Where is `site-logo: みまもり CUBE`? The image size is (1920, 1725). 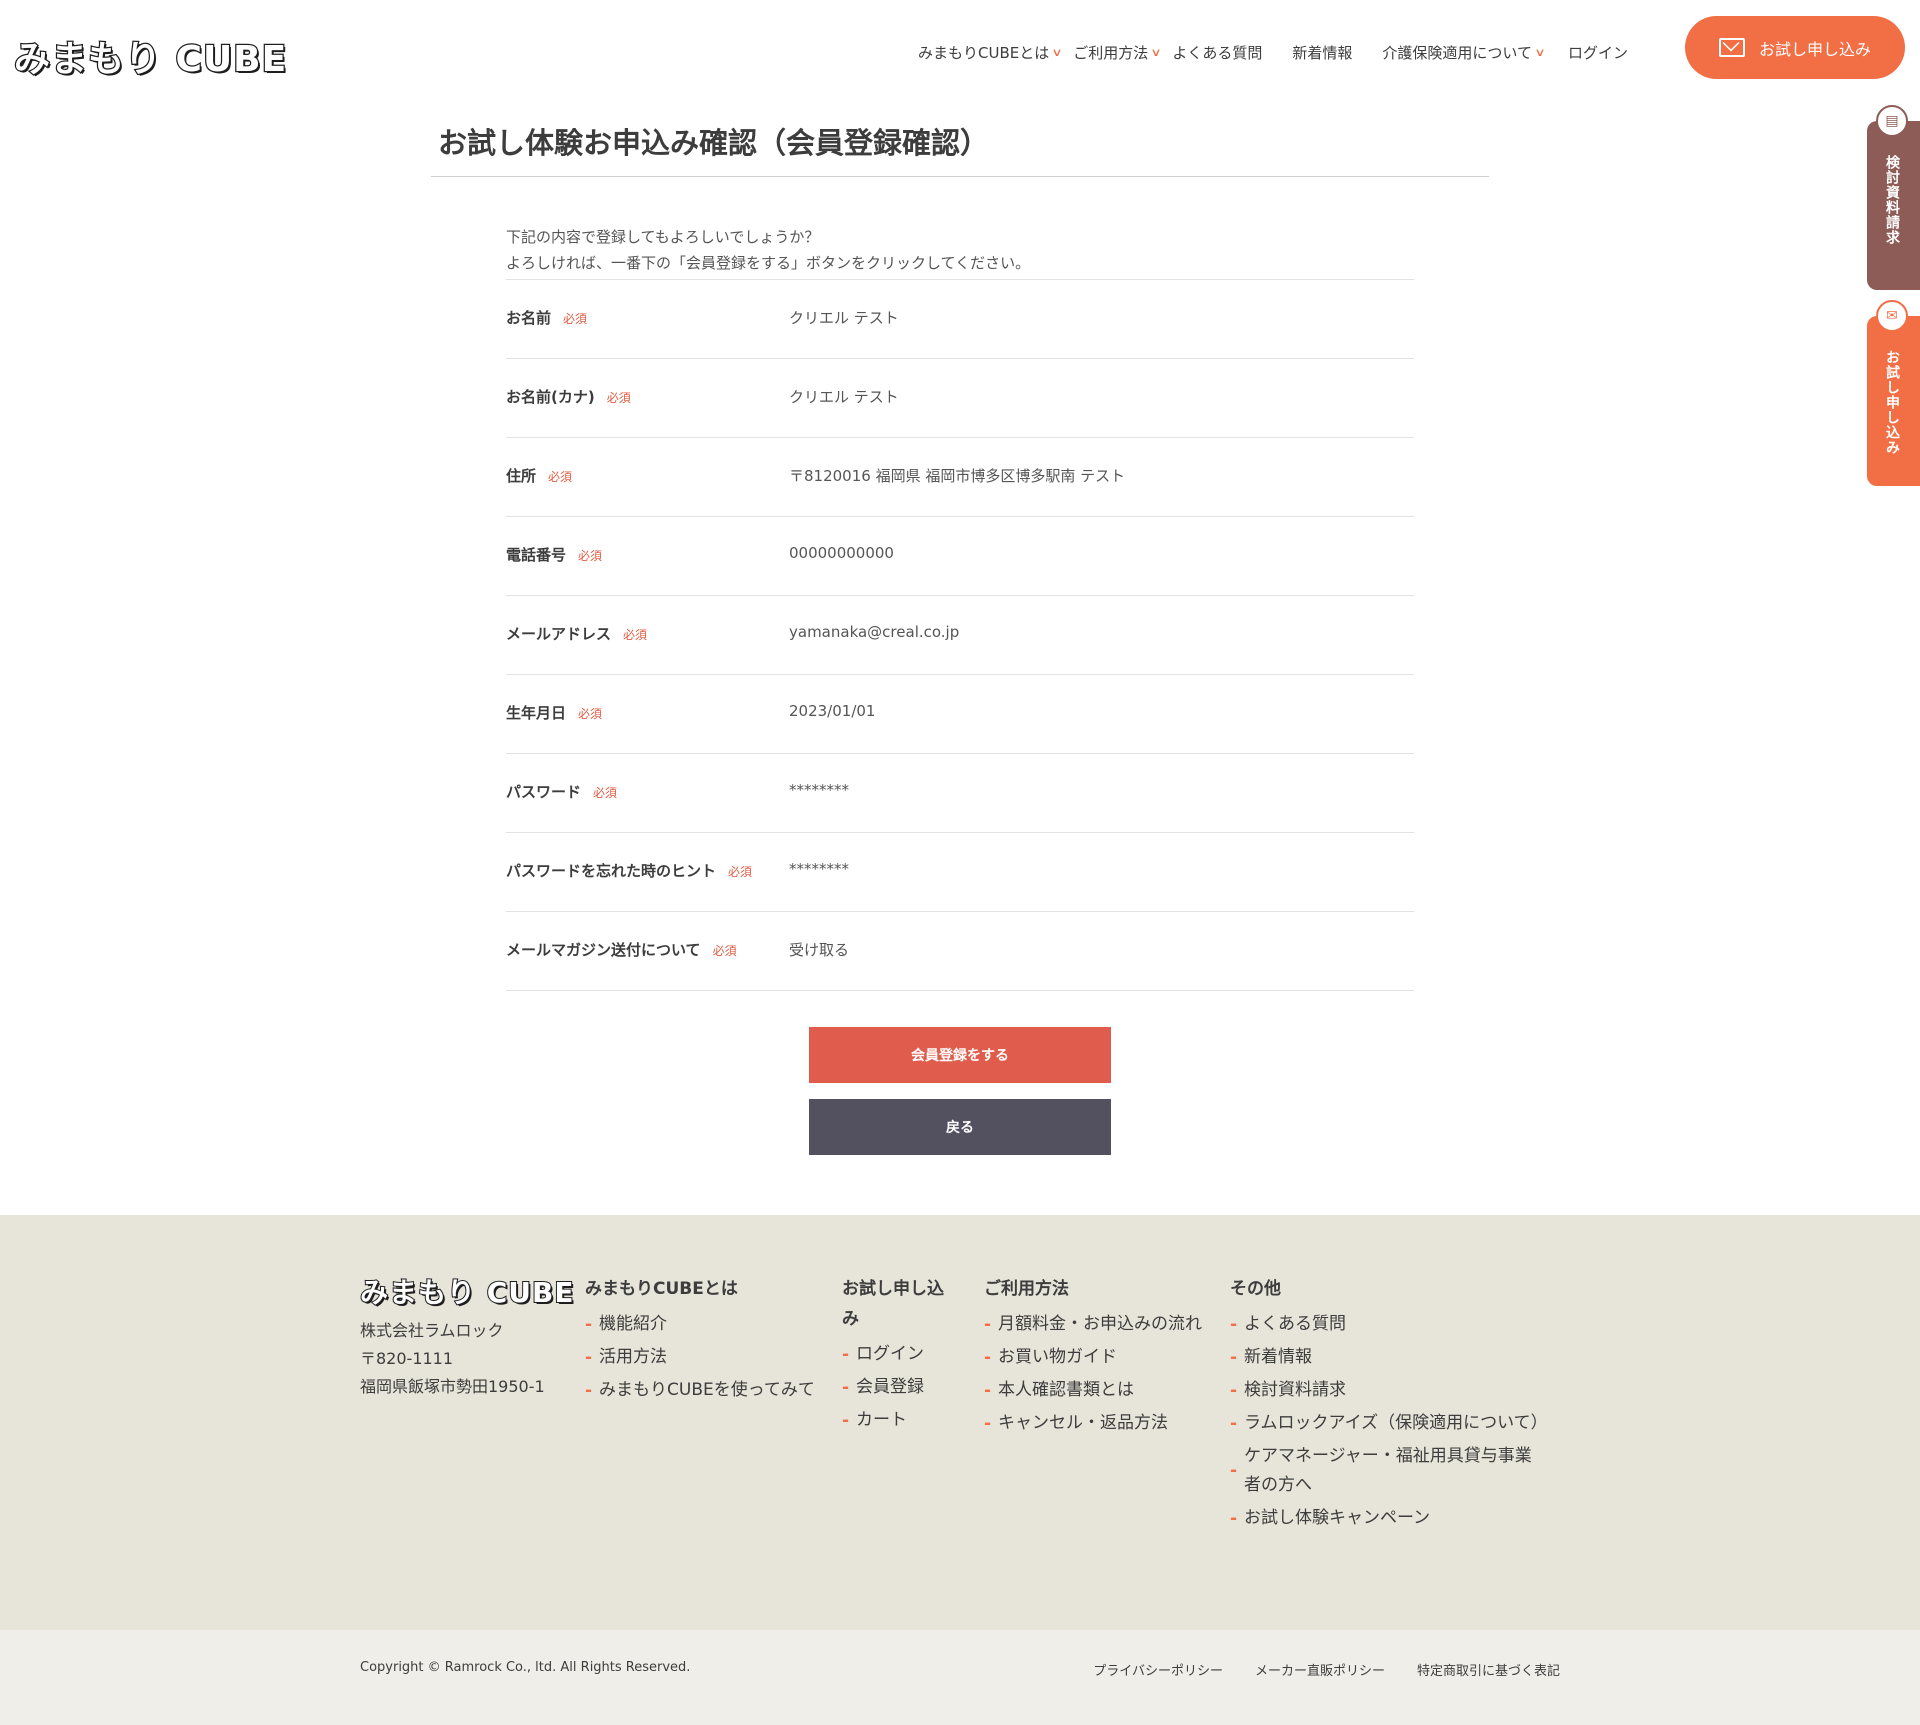
site-logo: みまもり CUBE is located at coordinates (150, 56).